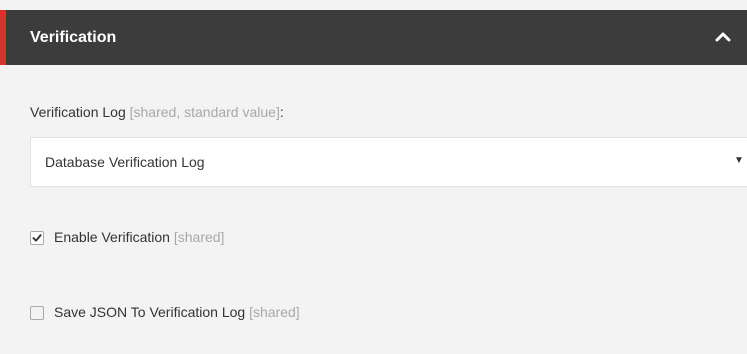 The image size is (747, 354). I want to click on save-json-text: Save JSON To Verification Log [shared], so click(177, 312).